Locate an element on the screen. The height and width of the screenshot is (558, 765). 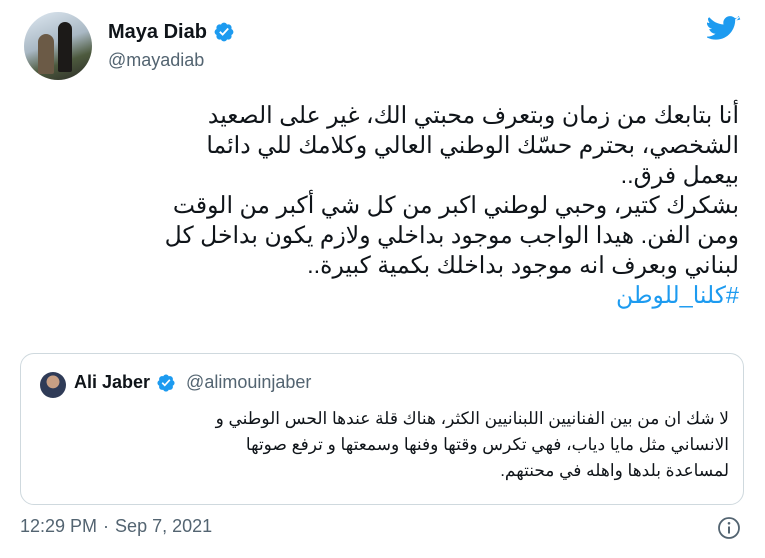
quoted-author-avatar is located at coordinates (53, 385).